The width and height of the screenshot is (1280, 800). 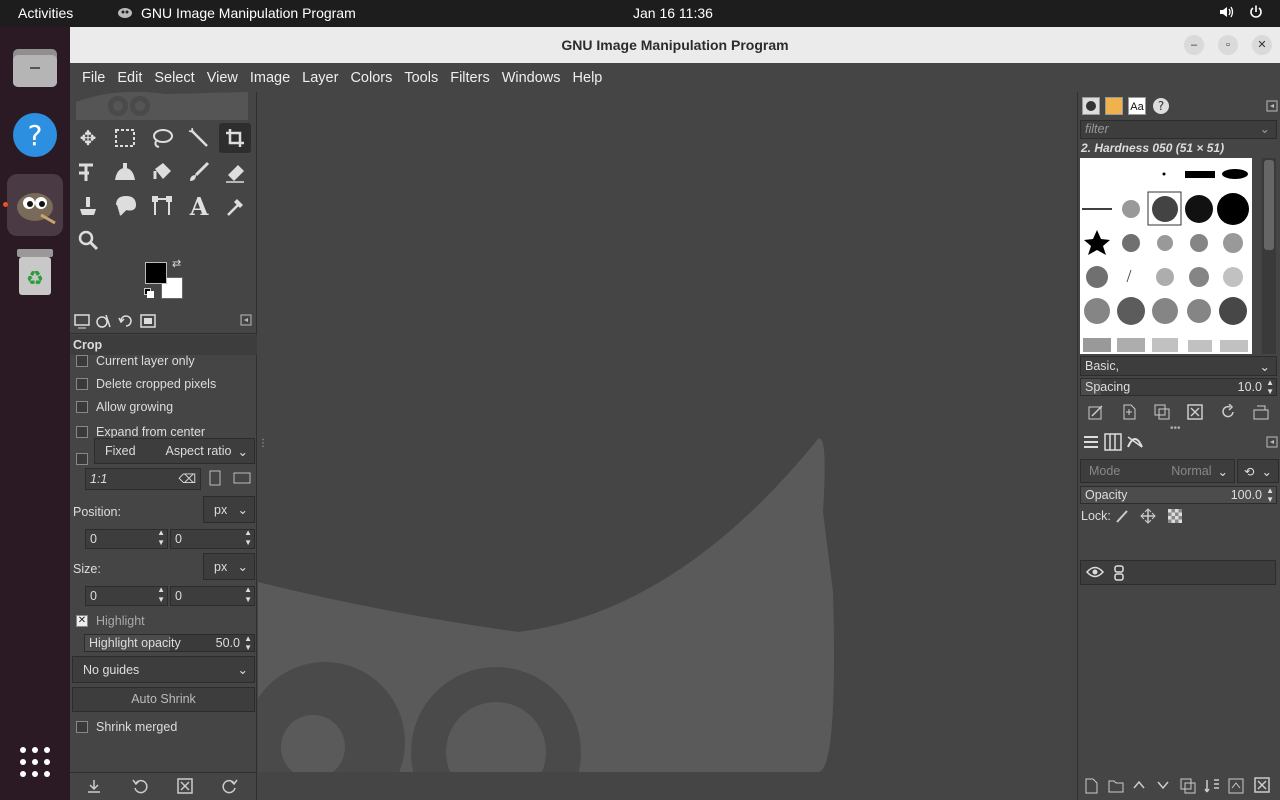 I want to click on delete-cropped-option: Delete cropped pixels, so click(x=146, y=384).